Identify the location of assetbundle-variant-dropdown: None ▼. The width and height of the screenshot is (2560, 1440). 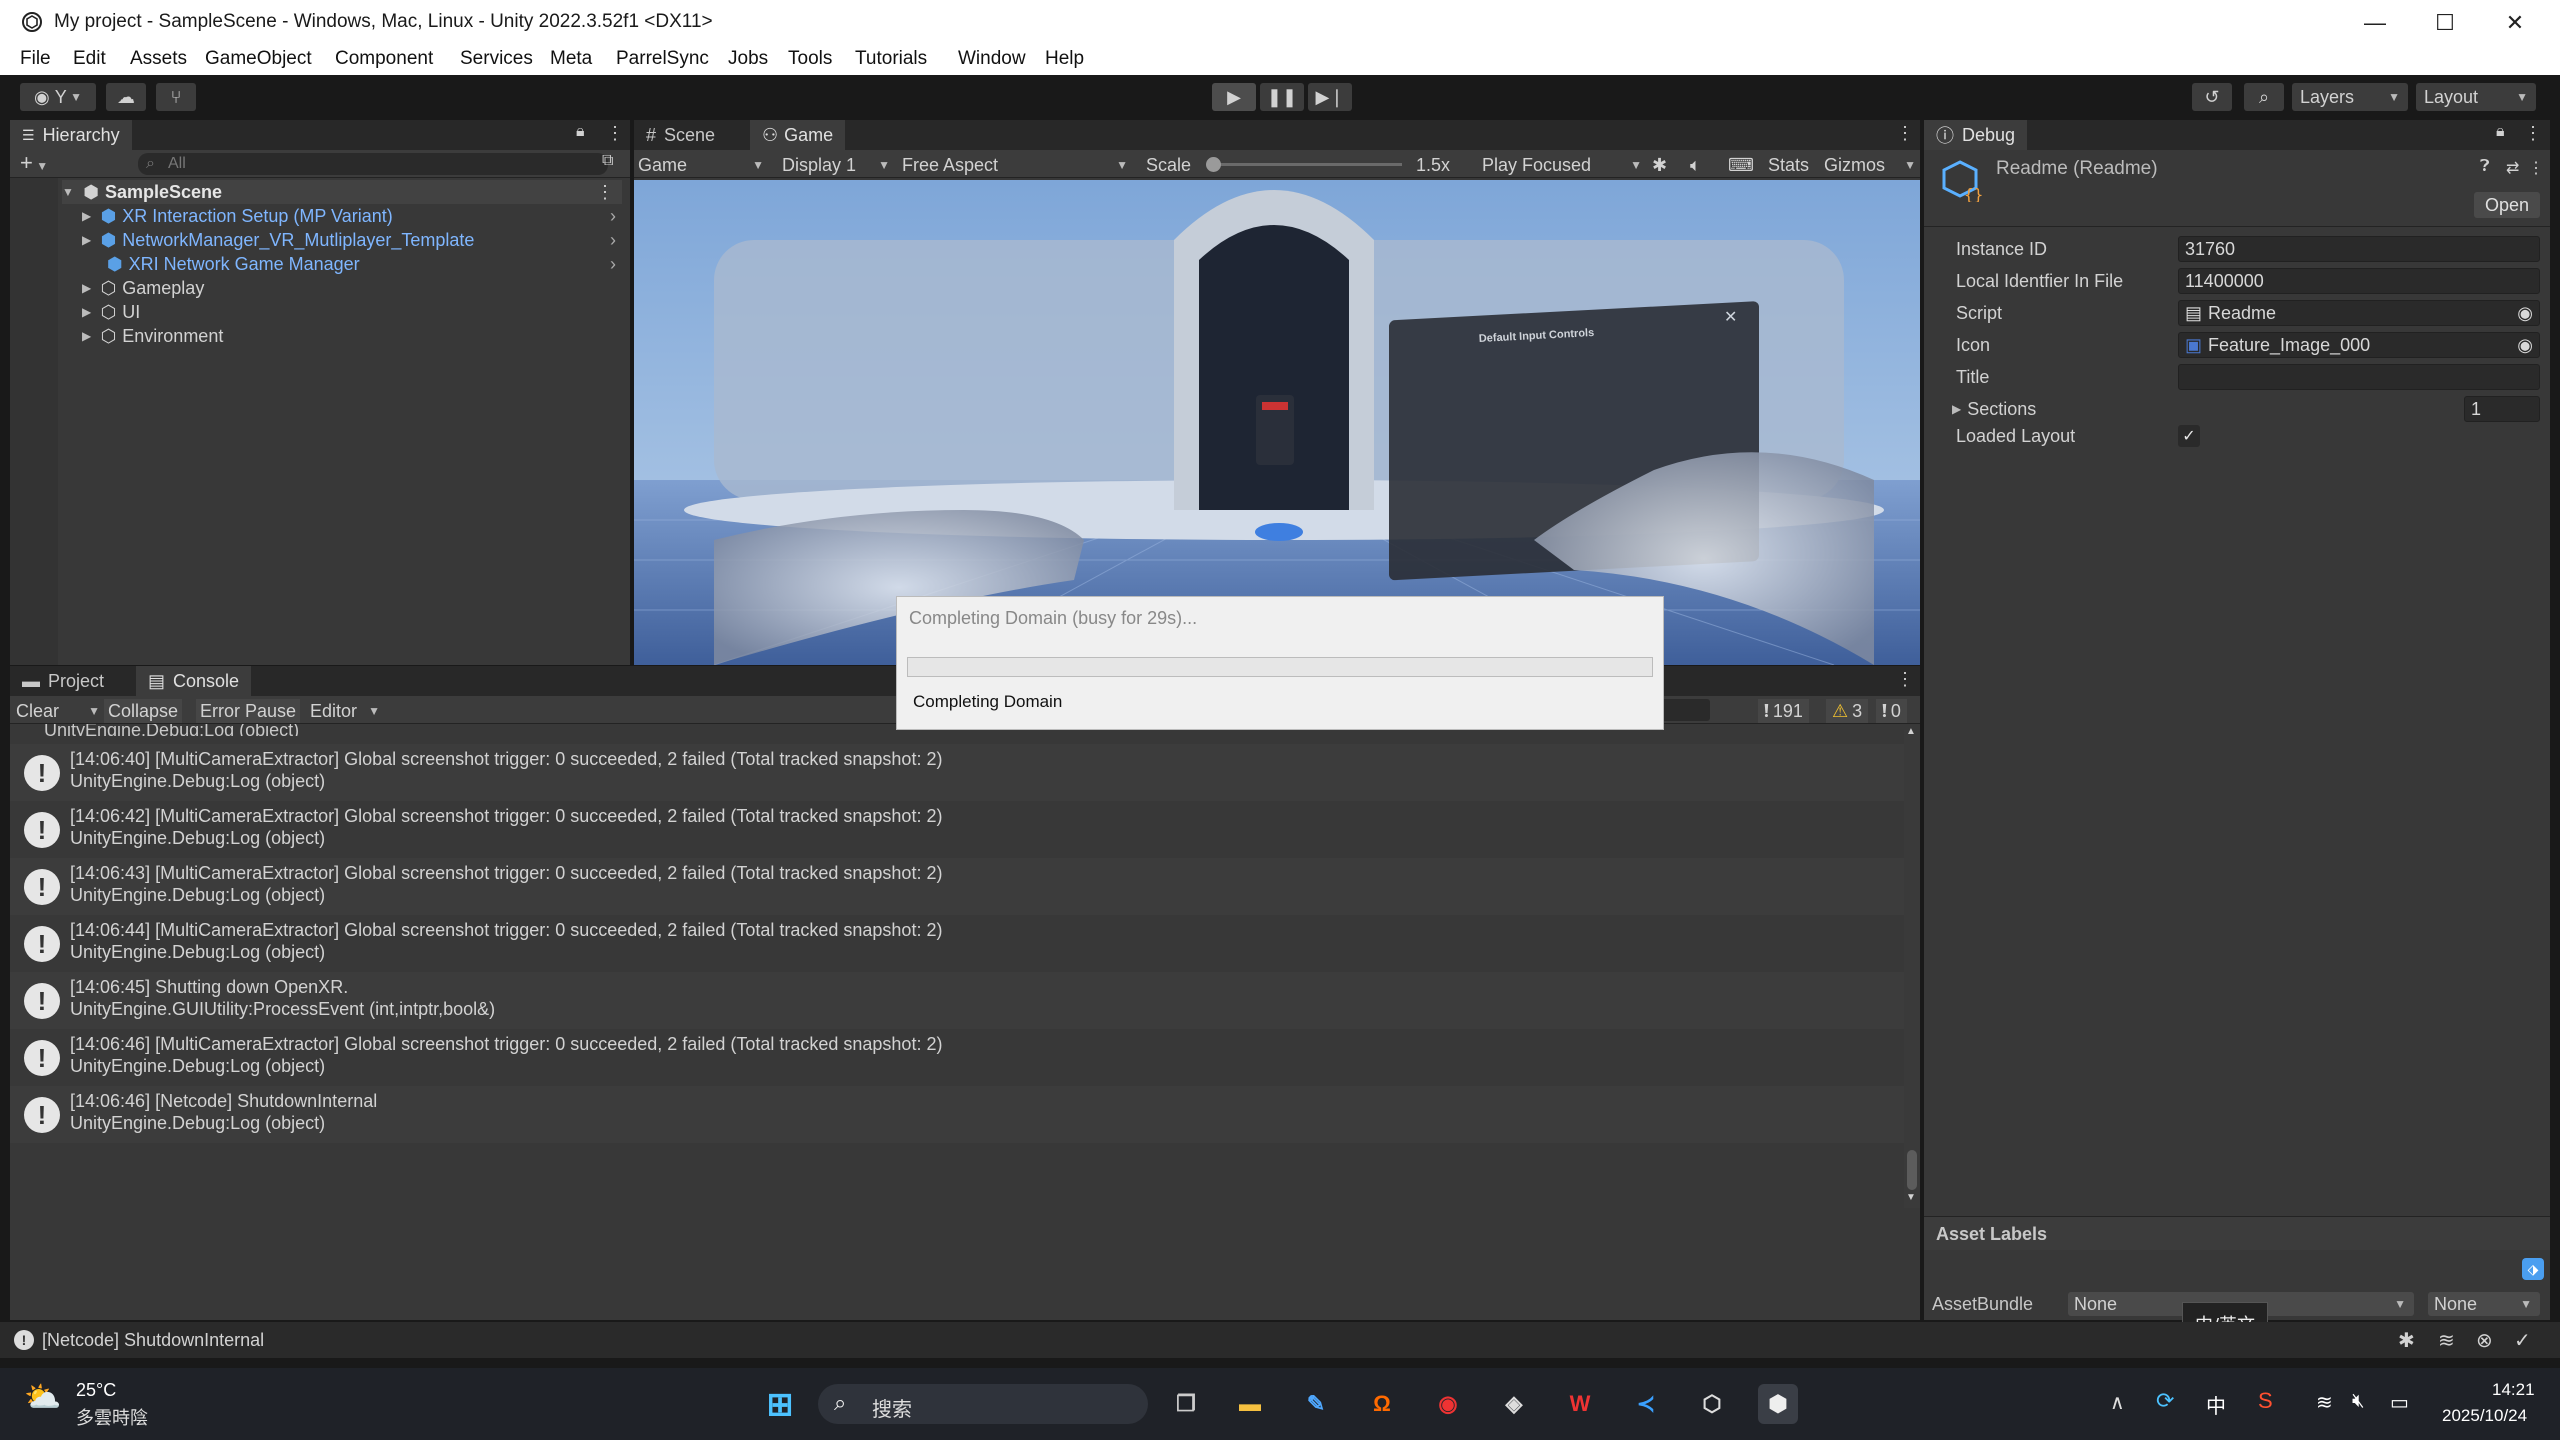
(2484, 1304).